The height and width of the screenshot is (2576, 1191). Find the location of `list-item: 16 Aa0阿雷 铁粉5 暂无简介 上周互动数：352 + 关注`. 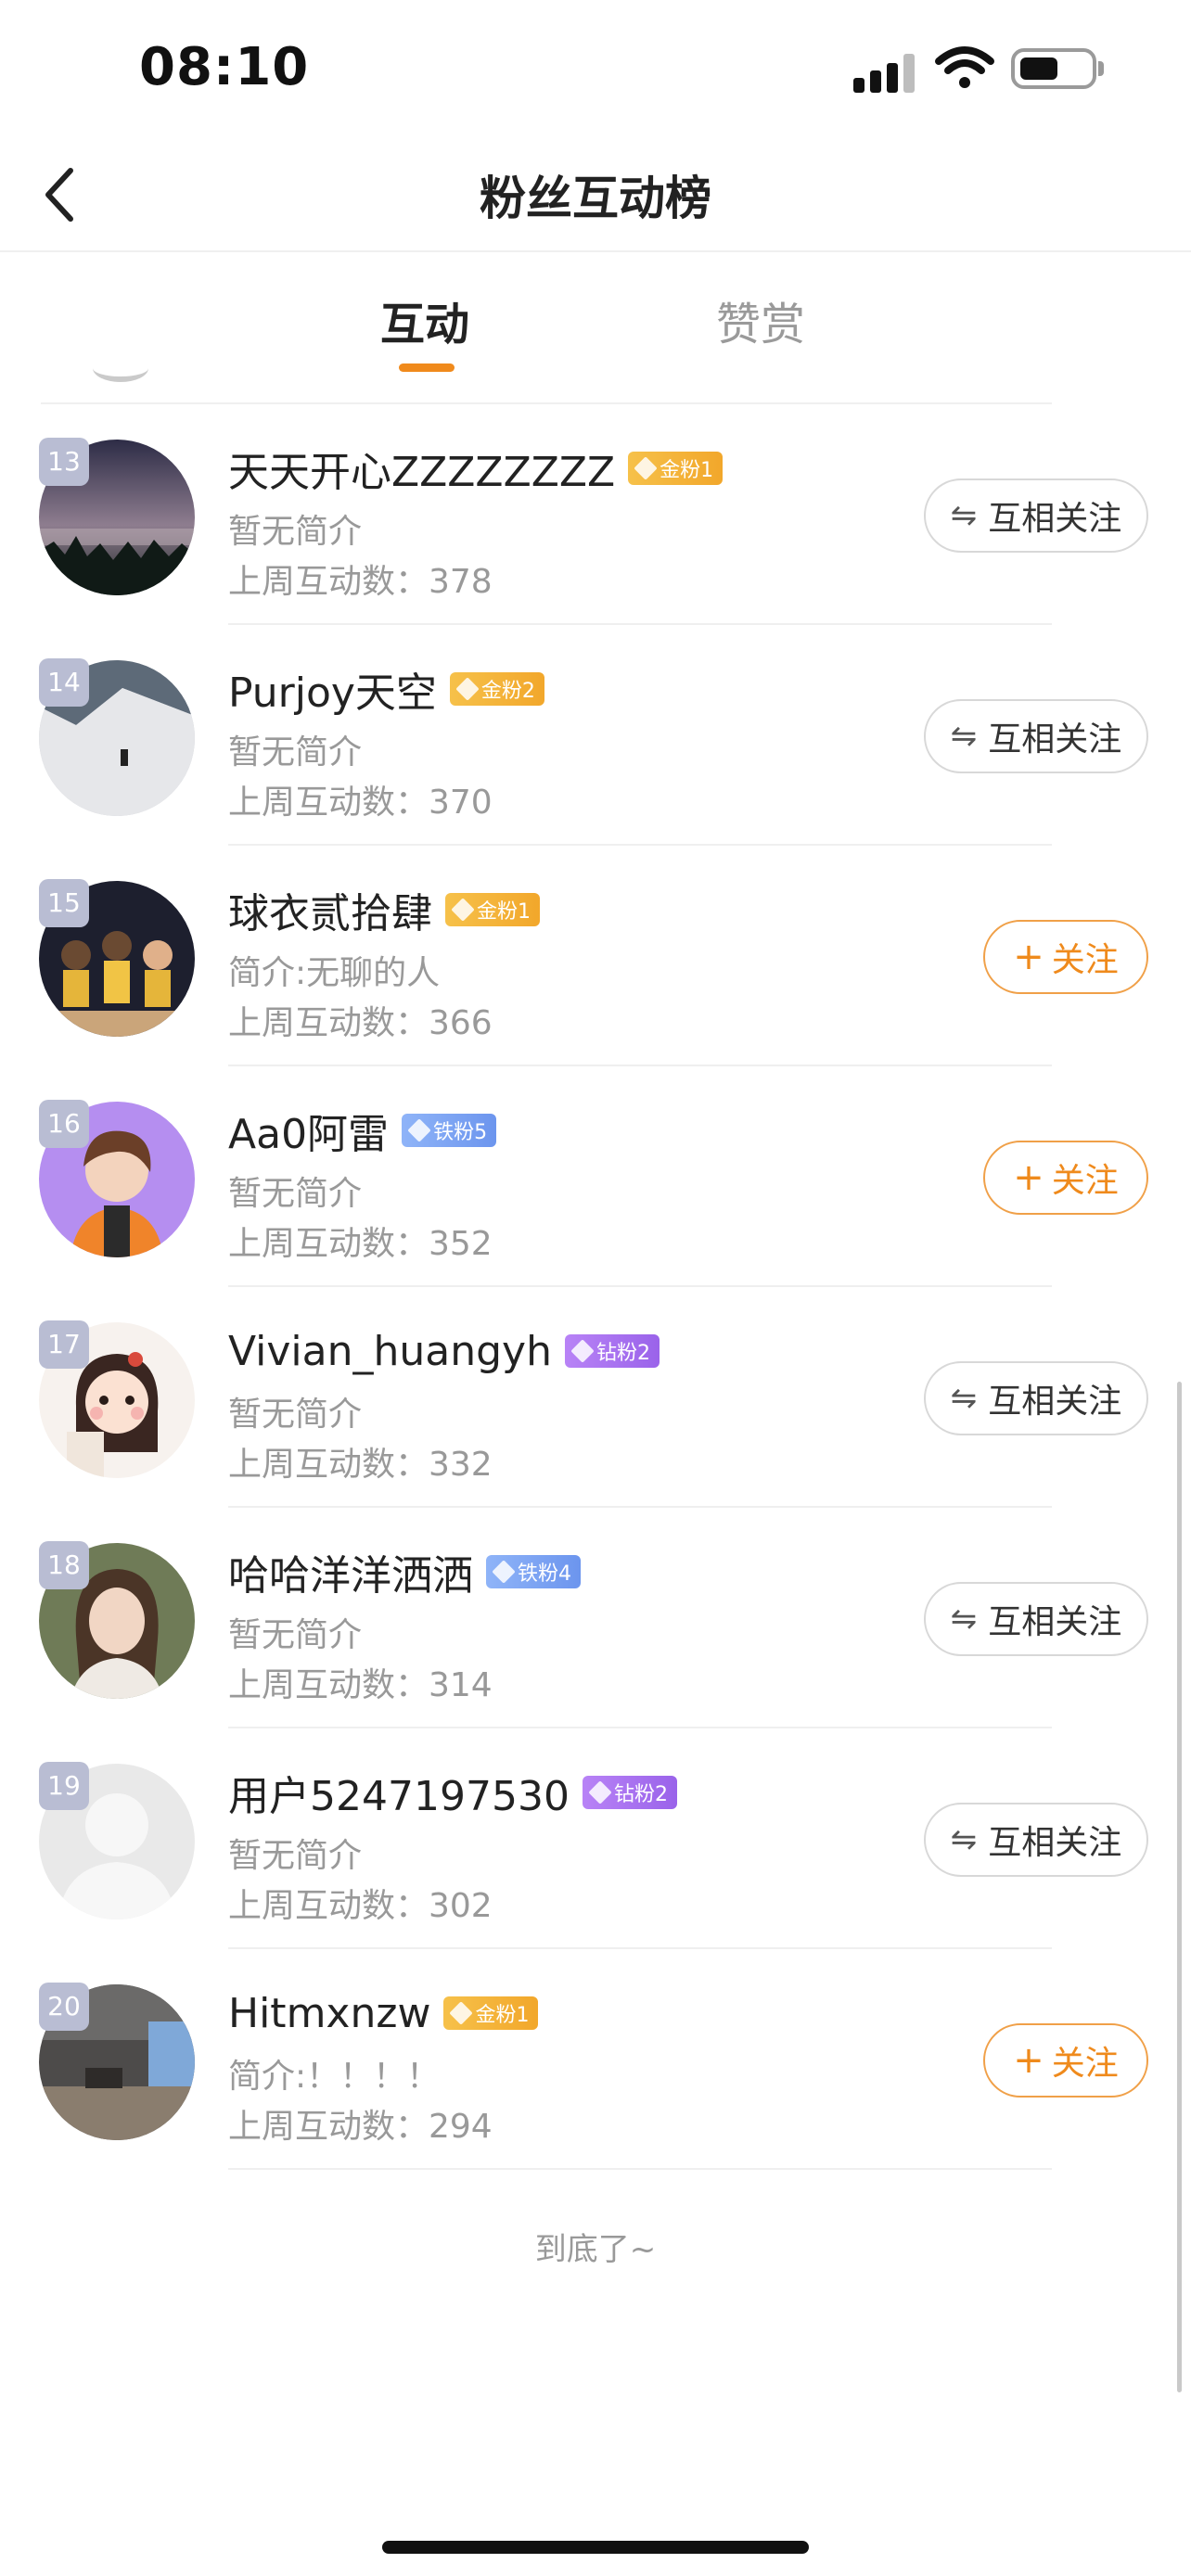

list-item: 16 Aa0阿雷 铁粉5 暂无简介 上周互动数：352 + 关注 is located at coordinates (595, 1176).